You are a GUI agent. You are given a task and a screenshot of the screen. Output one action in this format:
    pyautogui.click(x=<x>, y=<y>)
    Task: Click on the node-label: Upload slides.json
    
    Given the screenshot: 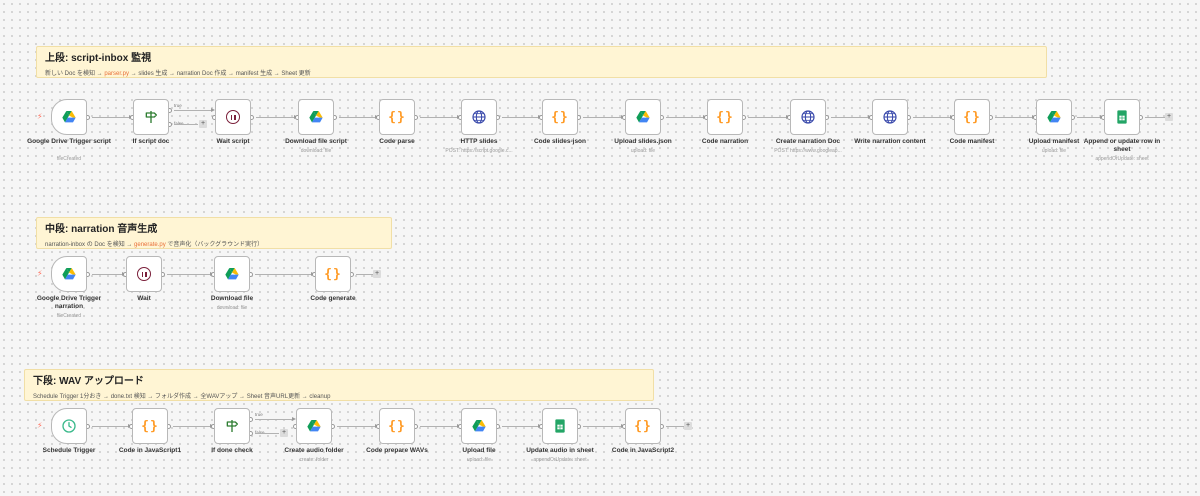 What is the action you would take?
    pyautogui.click(x=643, y=141)
    